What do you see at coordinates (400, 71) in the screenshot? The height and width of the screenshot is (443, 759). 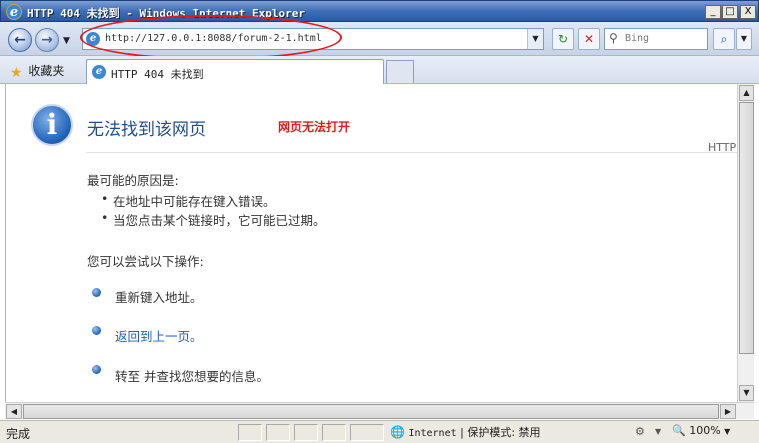 I see `new-tab-button` at bounding box center [400, 71].